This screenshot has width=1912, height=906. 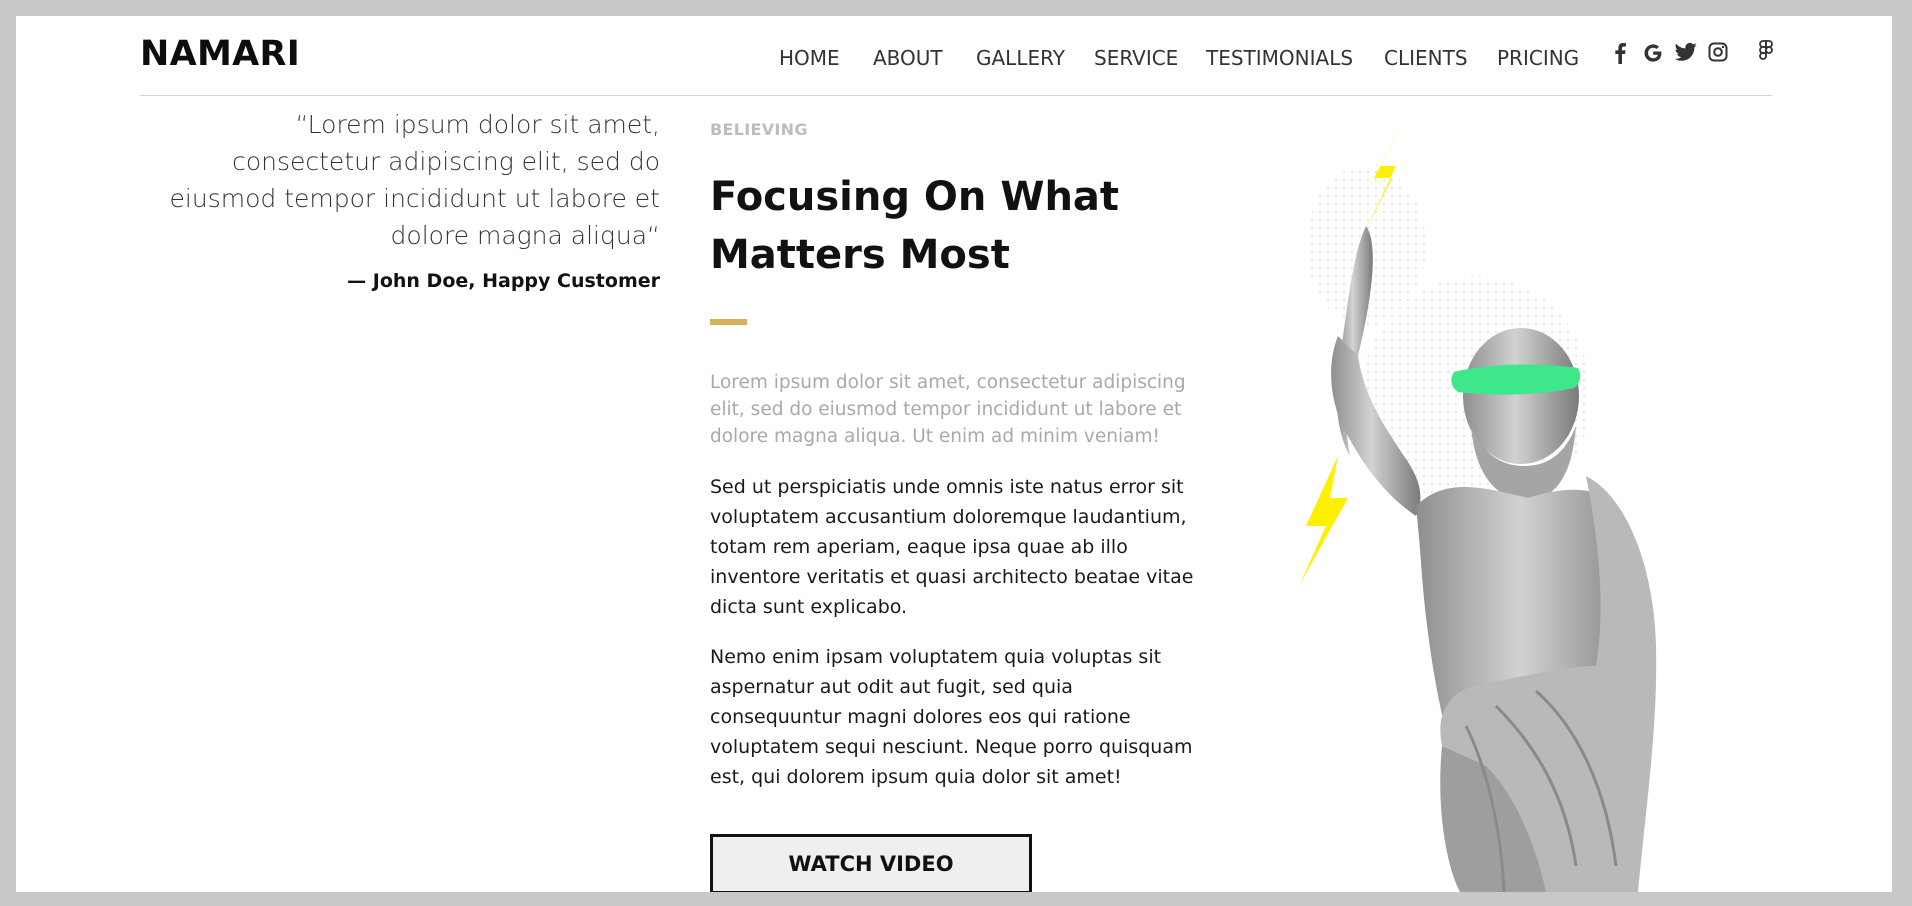 I want to click on twitter-icon, so click(x=1686, y=52).